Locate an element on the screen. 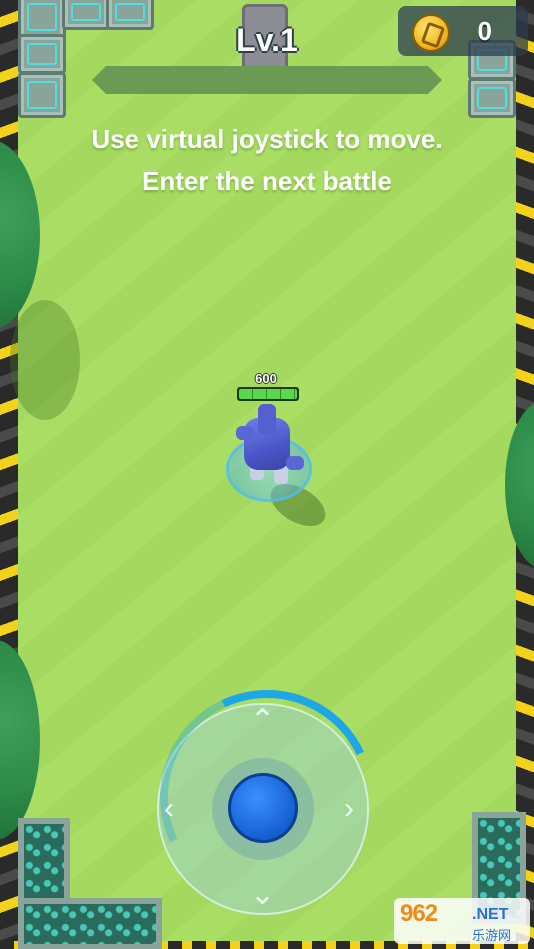 The width and height of the screenshot is (534, 949). tree-shadow is located at coordinates (45, 360).